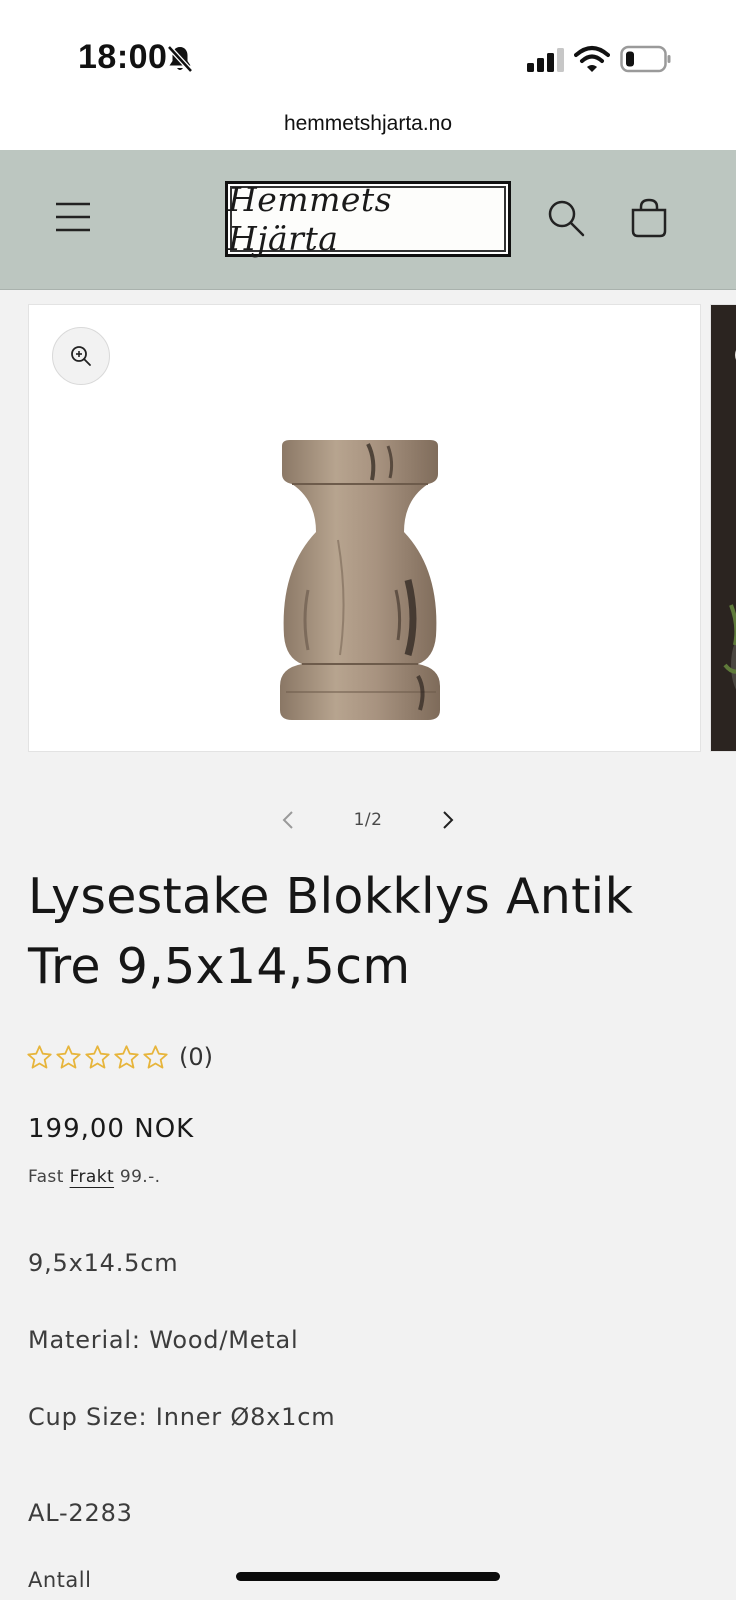 The width and height of the screenshot is (736, 1600). What do you see at coordinates (140, 1177) in the screenshot?
I see `shipping-suffix: 99.-.` at bounding box center [140, 1177].